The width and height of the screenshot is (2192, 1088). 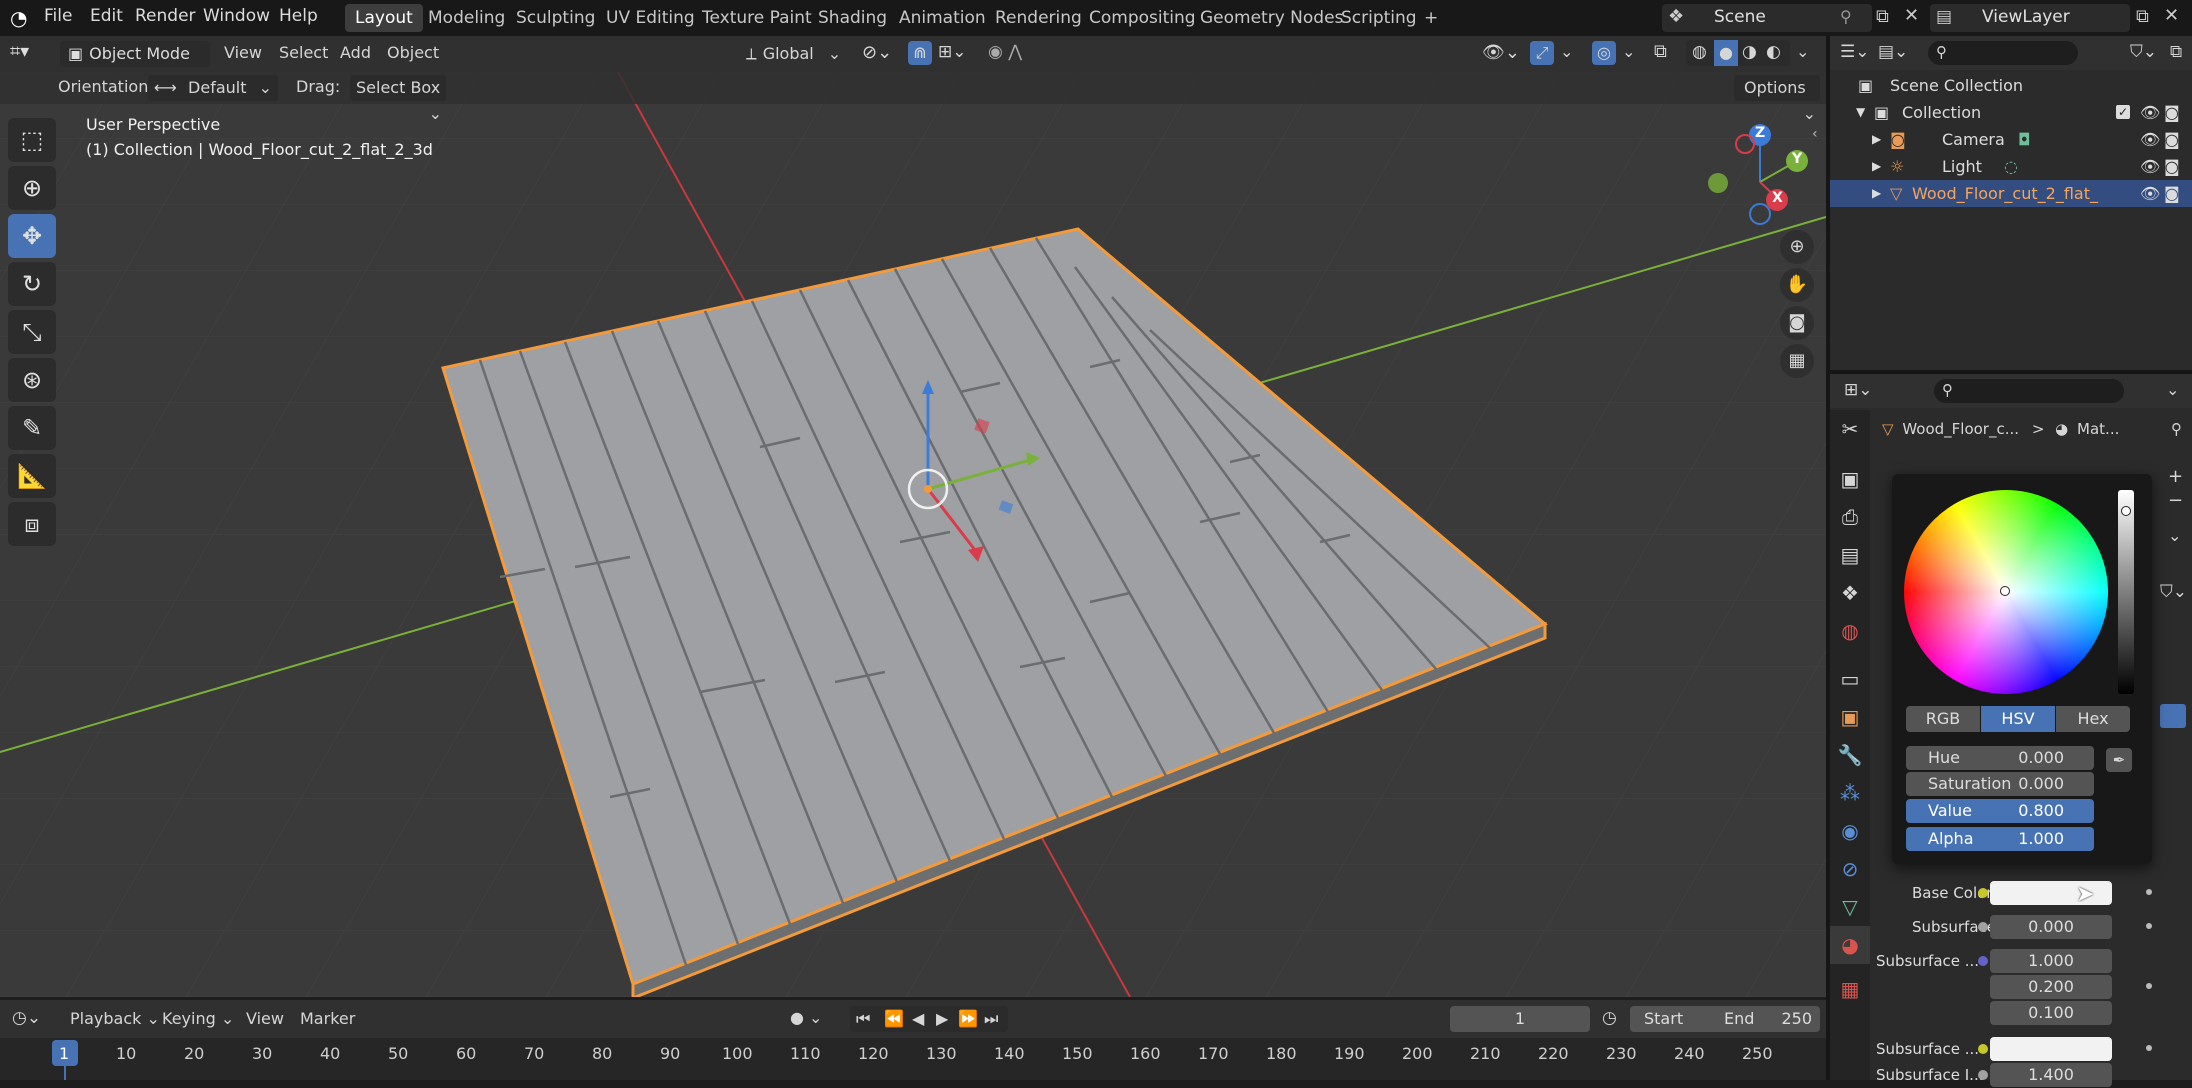 I want to click on menu-window: Window, so click(x=236, y=16).